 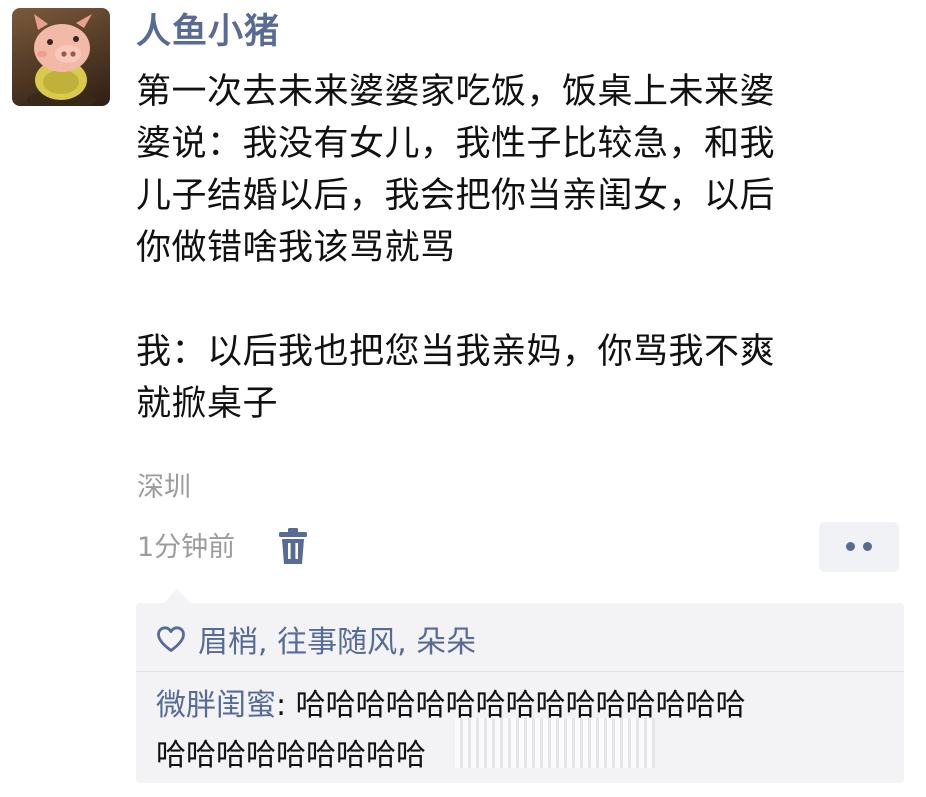 I want to click on post-line: 就掀桌子, so click(x=207, y=404).